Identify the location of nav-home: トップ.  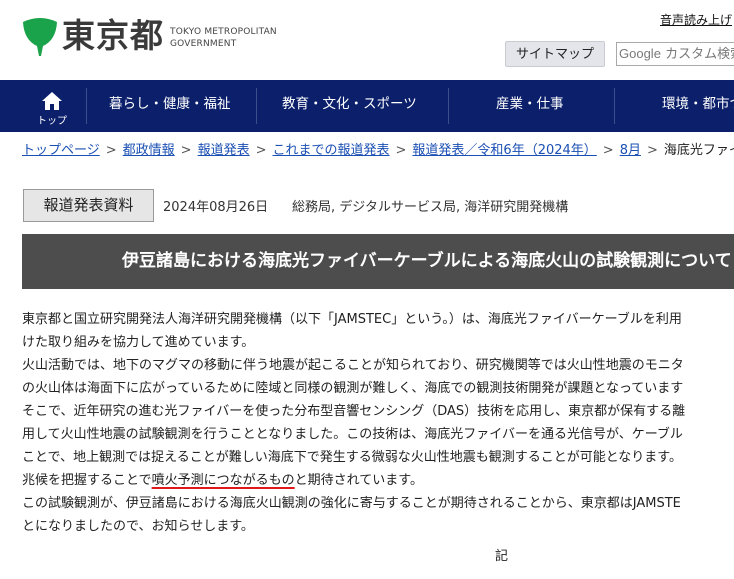
(52, 106).